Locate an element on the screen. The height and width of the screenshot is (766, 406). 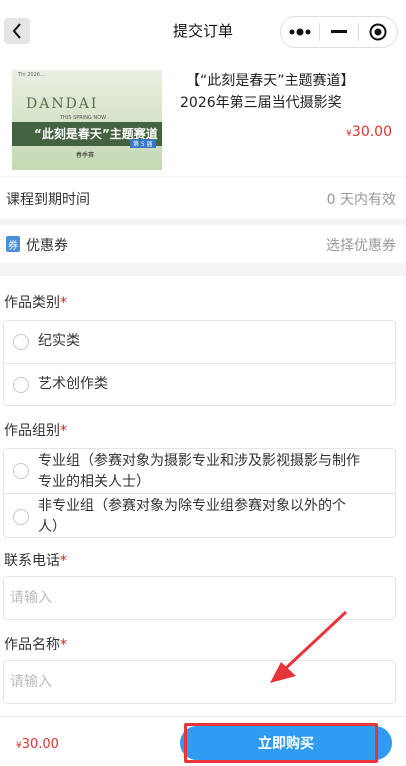
product-title-line1: 【“此刻是春天”主题赛道】 is located at coordinates (270, 81).